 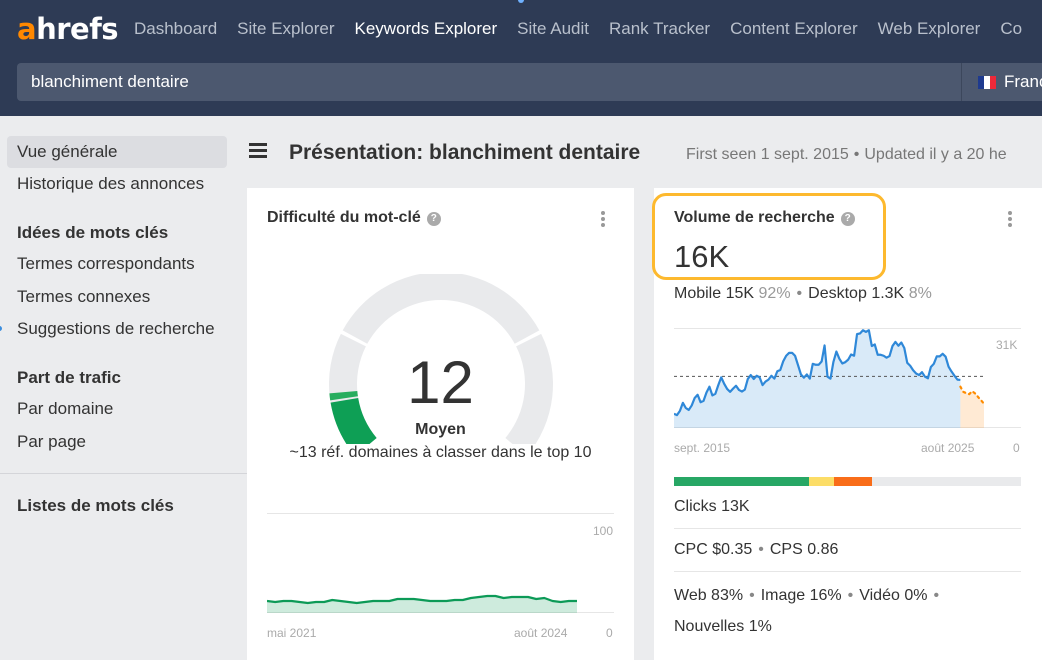 I want to click on nav-competitive-analysis: Co, so click(x=1011, y=29).